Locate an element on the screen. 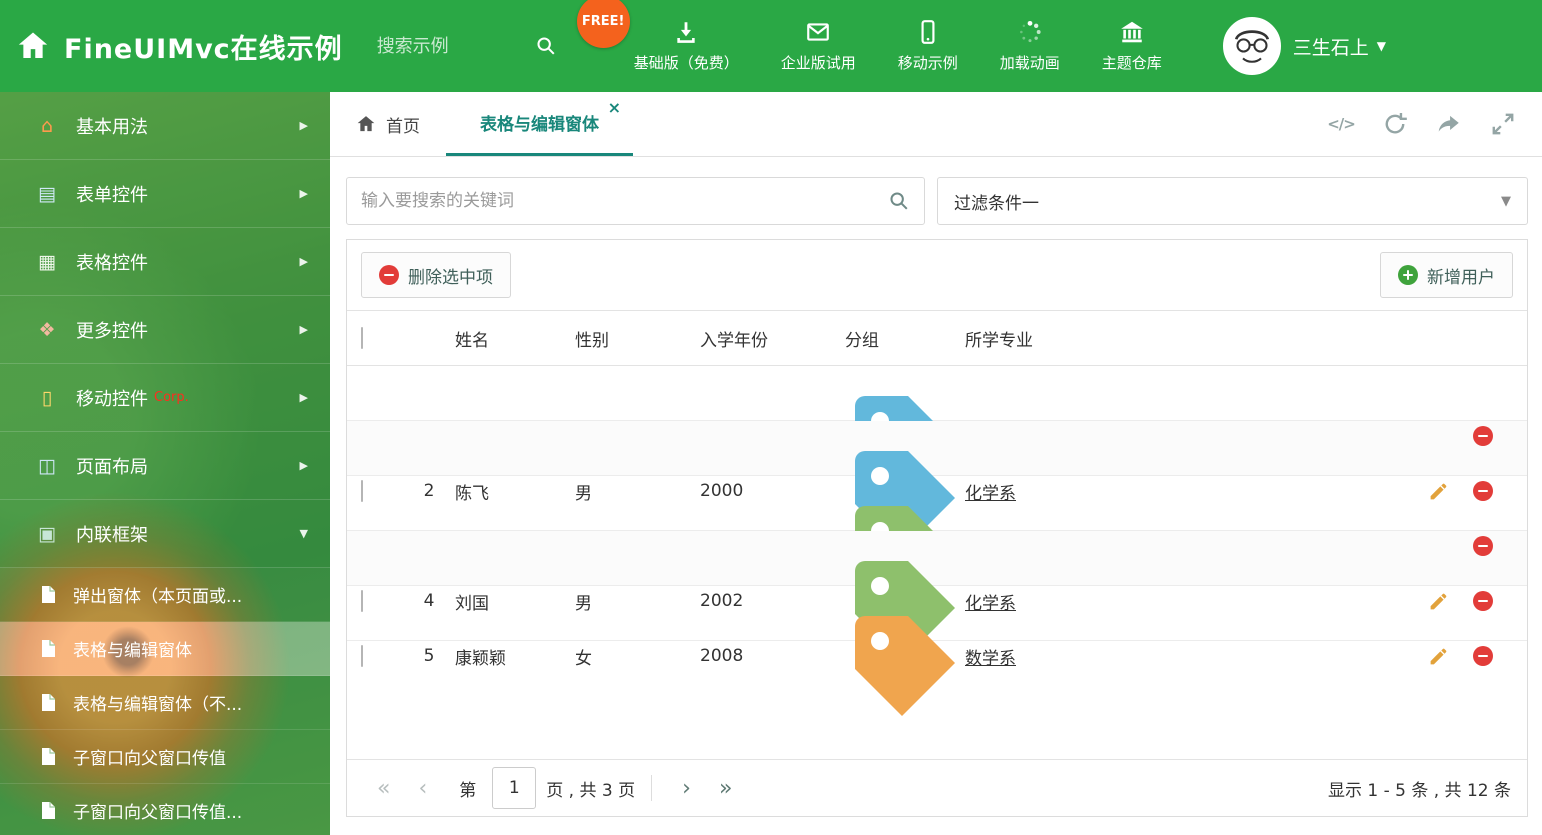  envelope-icon is located at coordinates (818, 32).